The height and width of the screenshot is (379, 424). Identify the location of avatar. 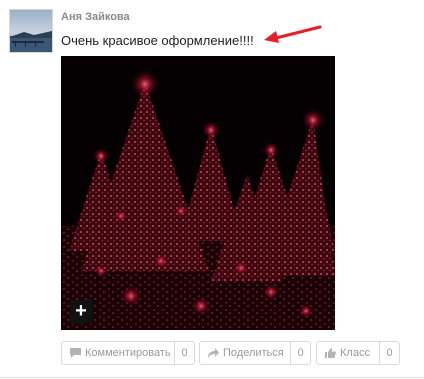
(31, 31).